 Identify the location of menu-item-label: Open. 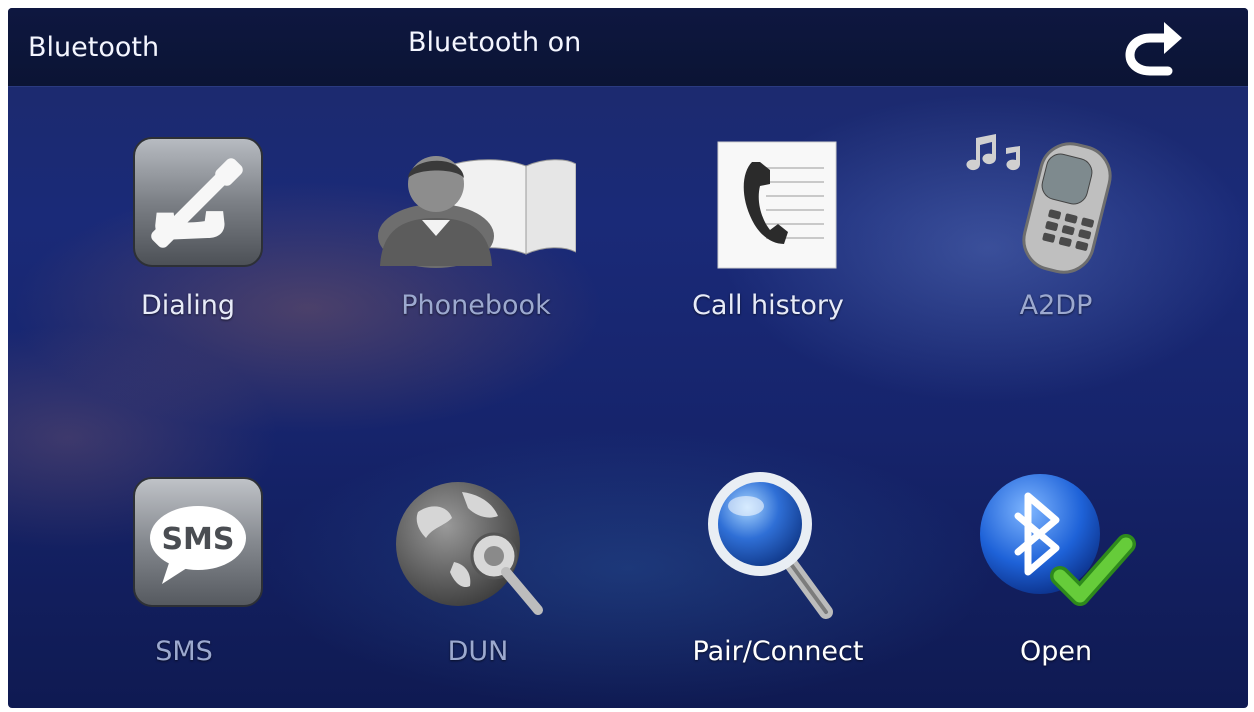
(1056, 651).